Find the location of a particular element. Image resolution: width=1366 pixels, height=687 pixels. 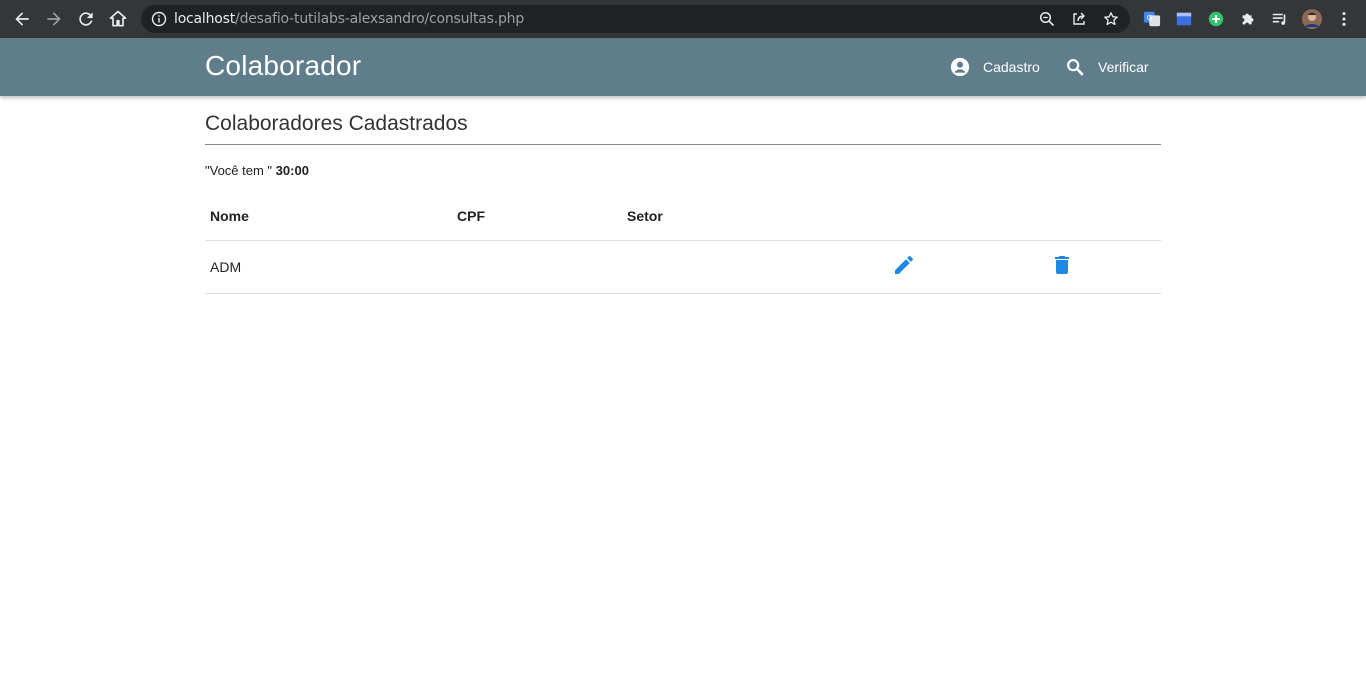

column-header-edit is located at coordinates (918, 217).